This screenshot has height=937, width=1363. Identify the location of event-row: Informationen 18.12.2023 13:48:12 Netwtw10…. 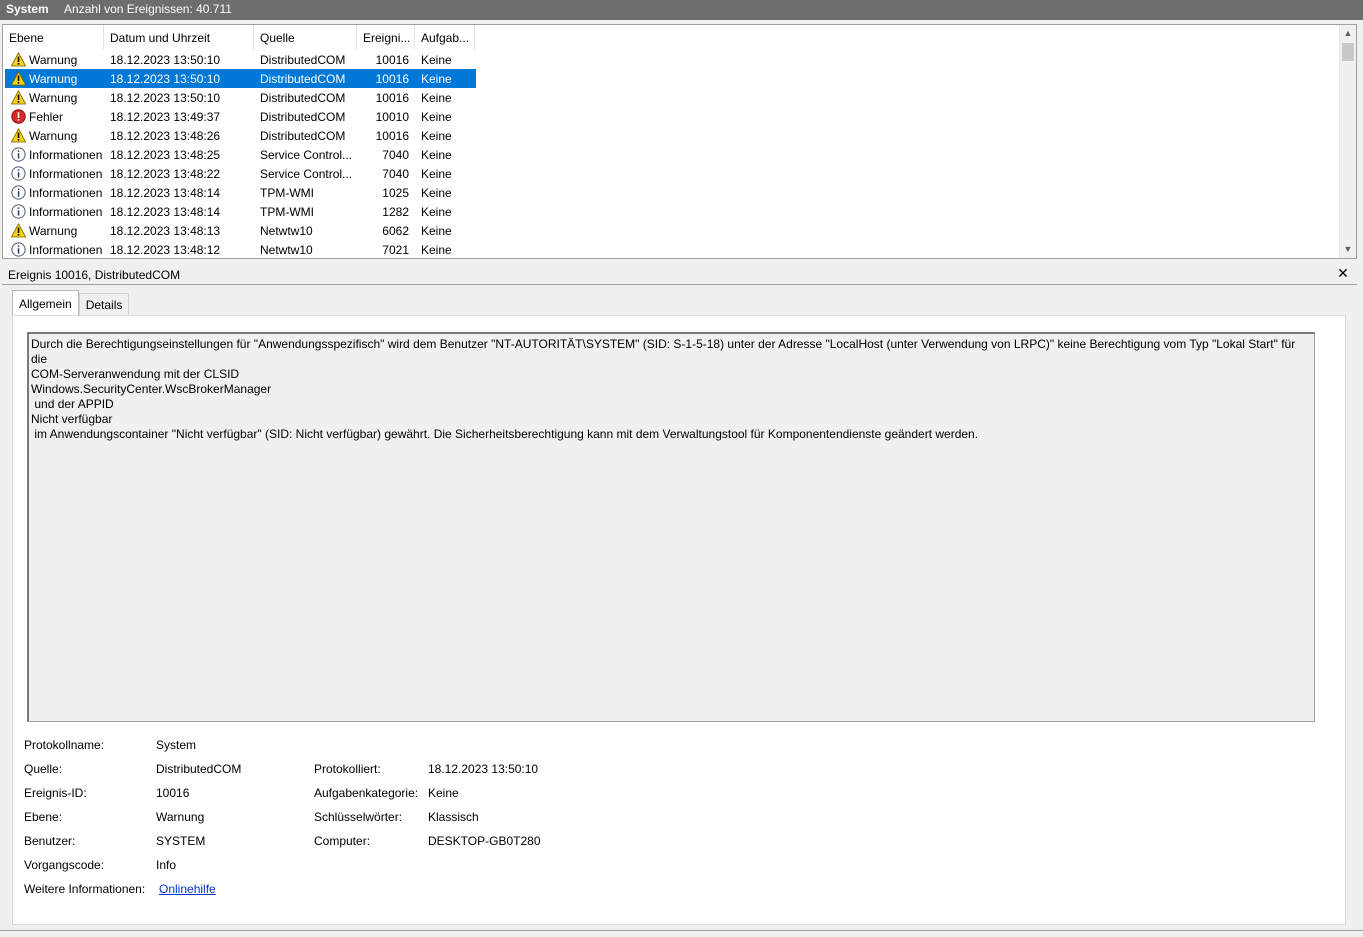
(240, 249).